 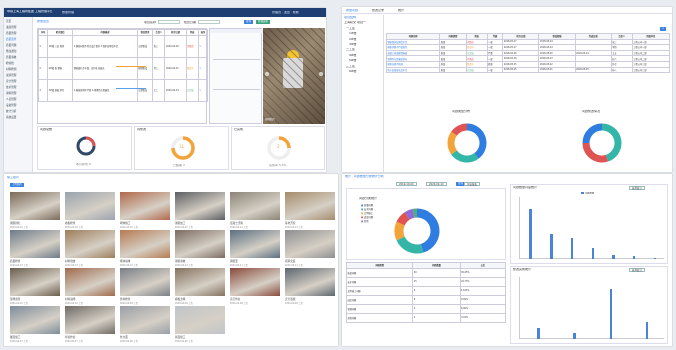 What do you see at coordinates (11, 51) in the screenshot?
I see `sidebar-item: 整改通知` at bounding box center [11, 51].